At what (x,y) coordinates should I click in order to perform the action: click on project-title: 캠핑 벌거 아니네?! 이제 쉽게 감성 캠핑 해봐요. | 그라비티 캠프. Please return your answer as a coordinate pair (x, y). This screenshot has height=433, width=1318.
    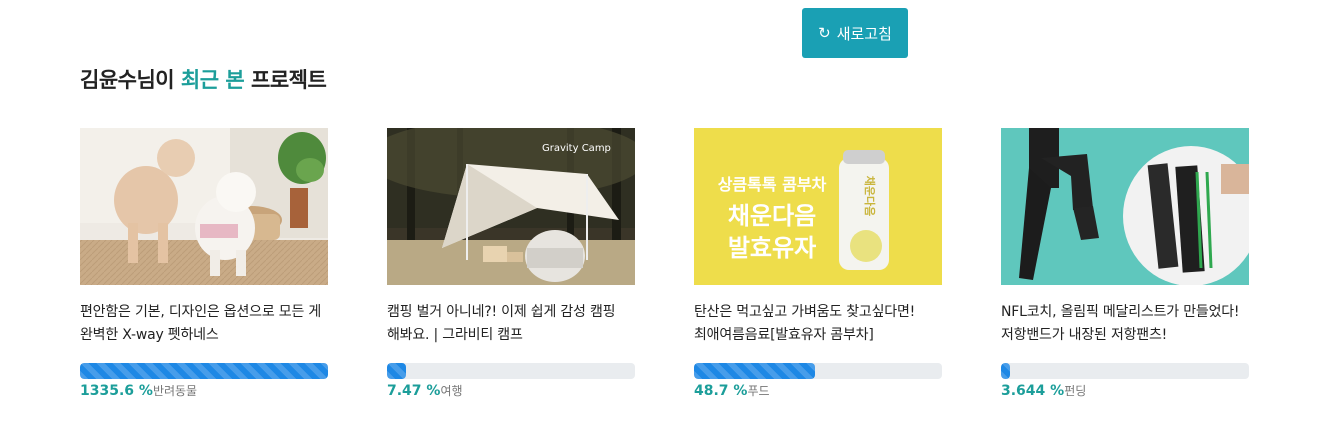
    Looking at the image, I should click on (511, 324).